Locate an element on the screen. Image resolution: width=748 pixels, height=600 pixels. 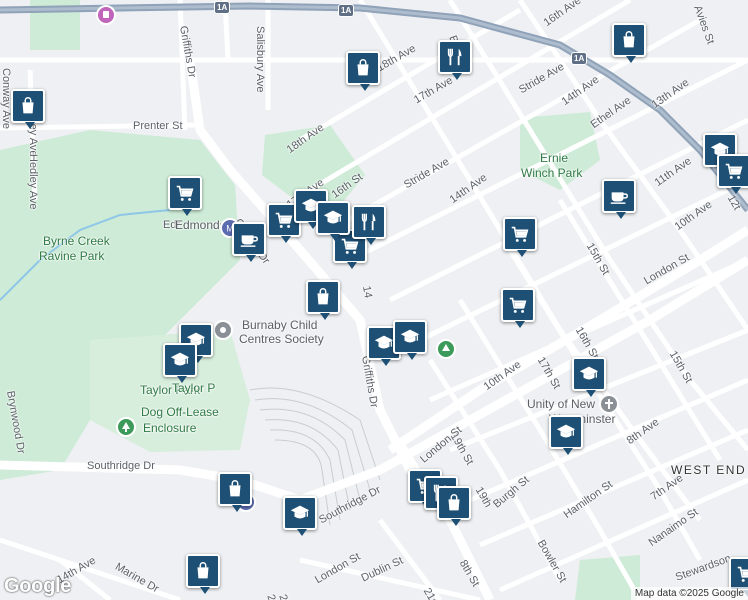
park-tree-icon is located at coordinates (126, 427).